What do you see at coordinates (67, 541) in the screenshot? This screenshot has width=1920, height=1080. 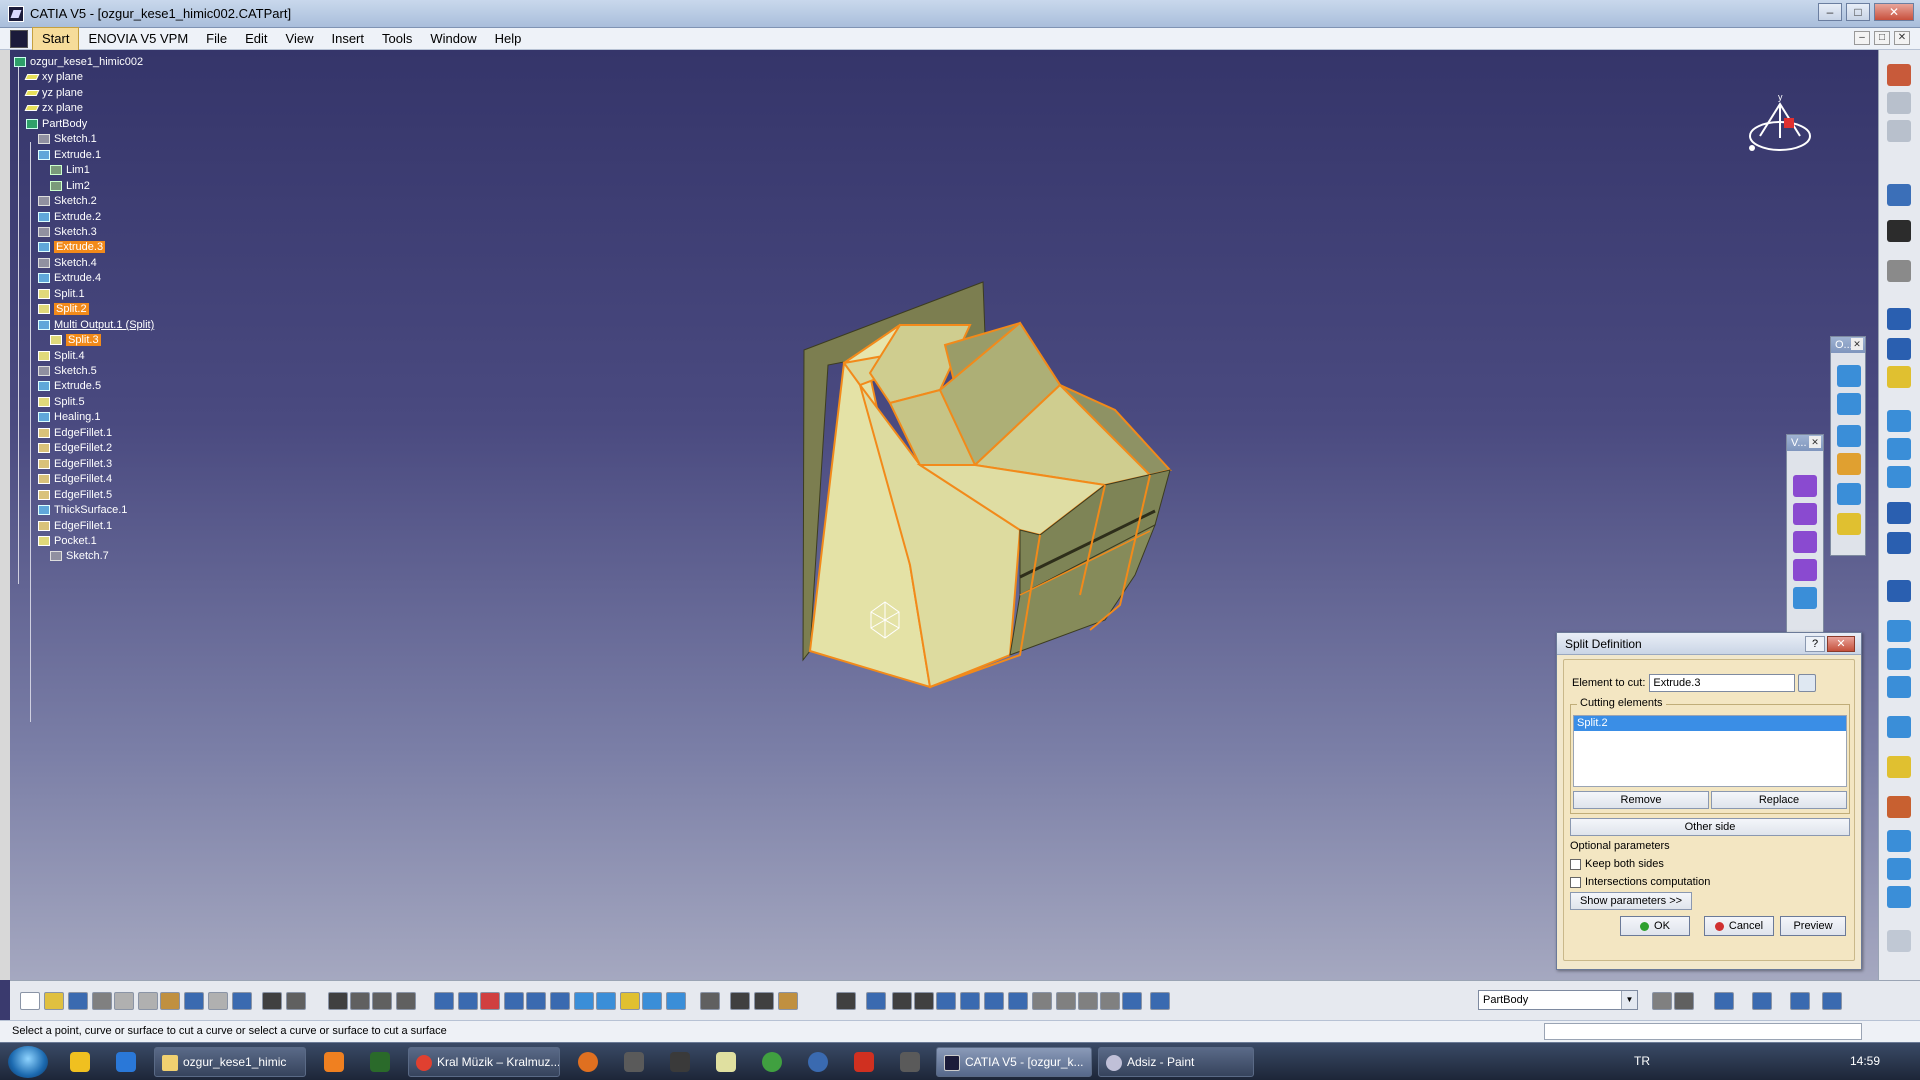 I see `tree-item: Pocket.1` at bounding box center [67, 541].